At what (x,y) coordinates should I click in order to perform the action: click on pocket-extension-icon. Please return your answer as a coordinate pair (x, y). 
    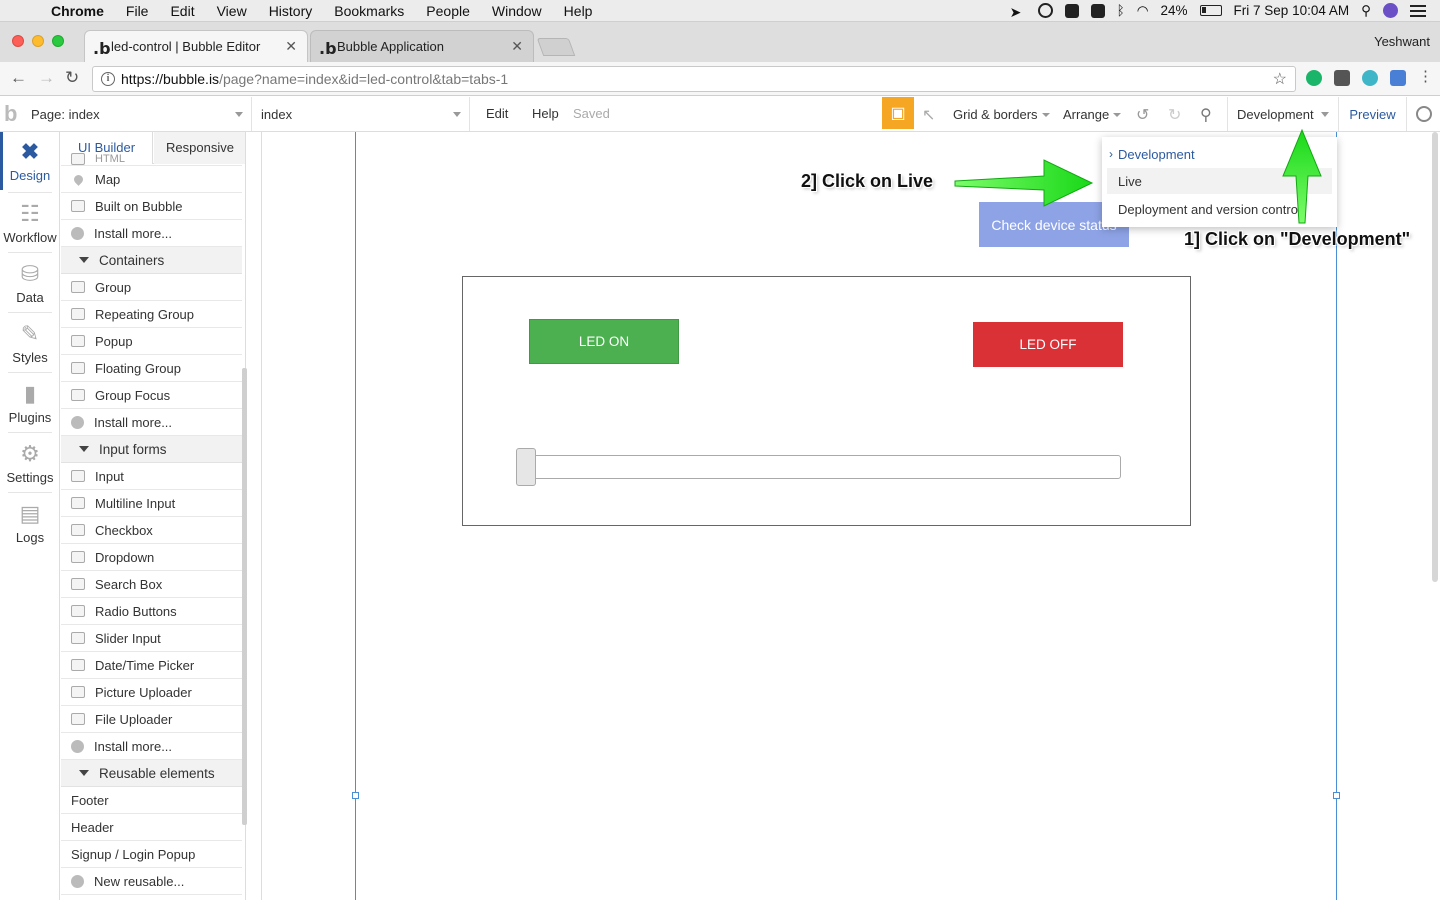
    Looking at the image, I should click on (1342, 78).